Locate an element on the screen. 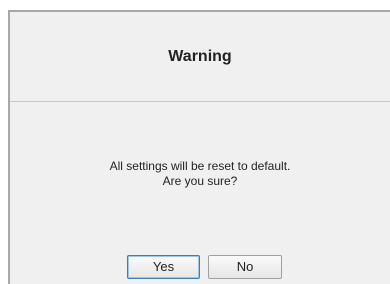 The image size is (390, 284). dialog-title: Warning is located at coordinates (200, 56).